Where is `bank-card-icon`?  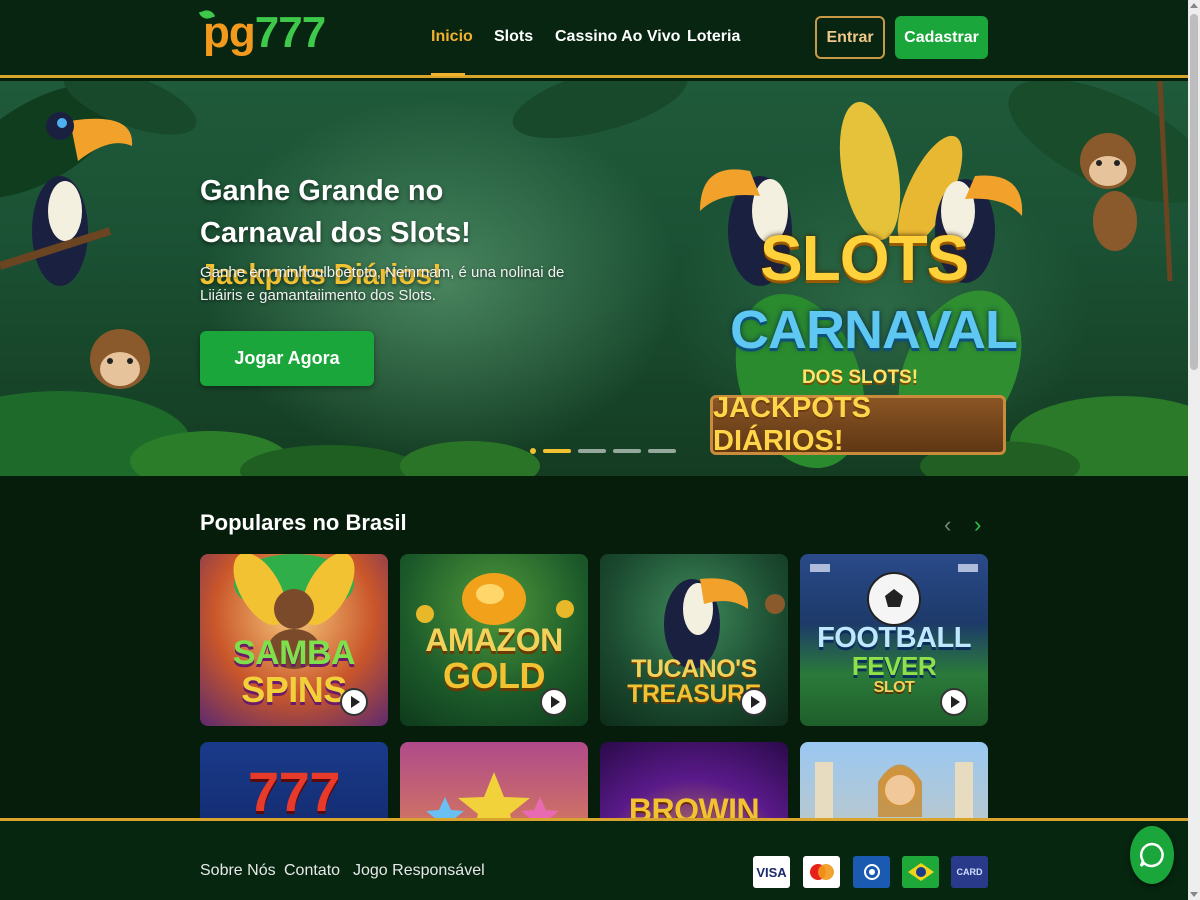 bank-card-icon is located at coordinates (871, 872).